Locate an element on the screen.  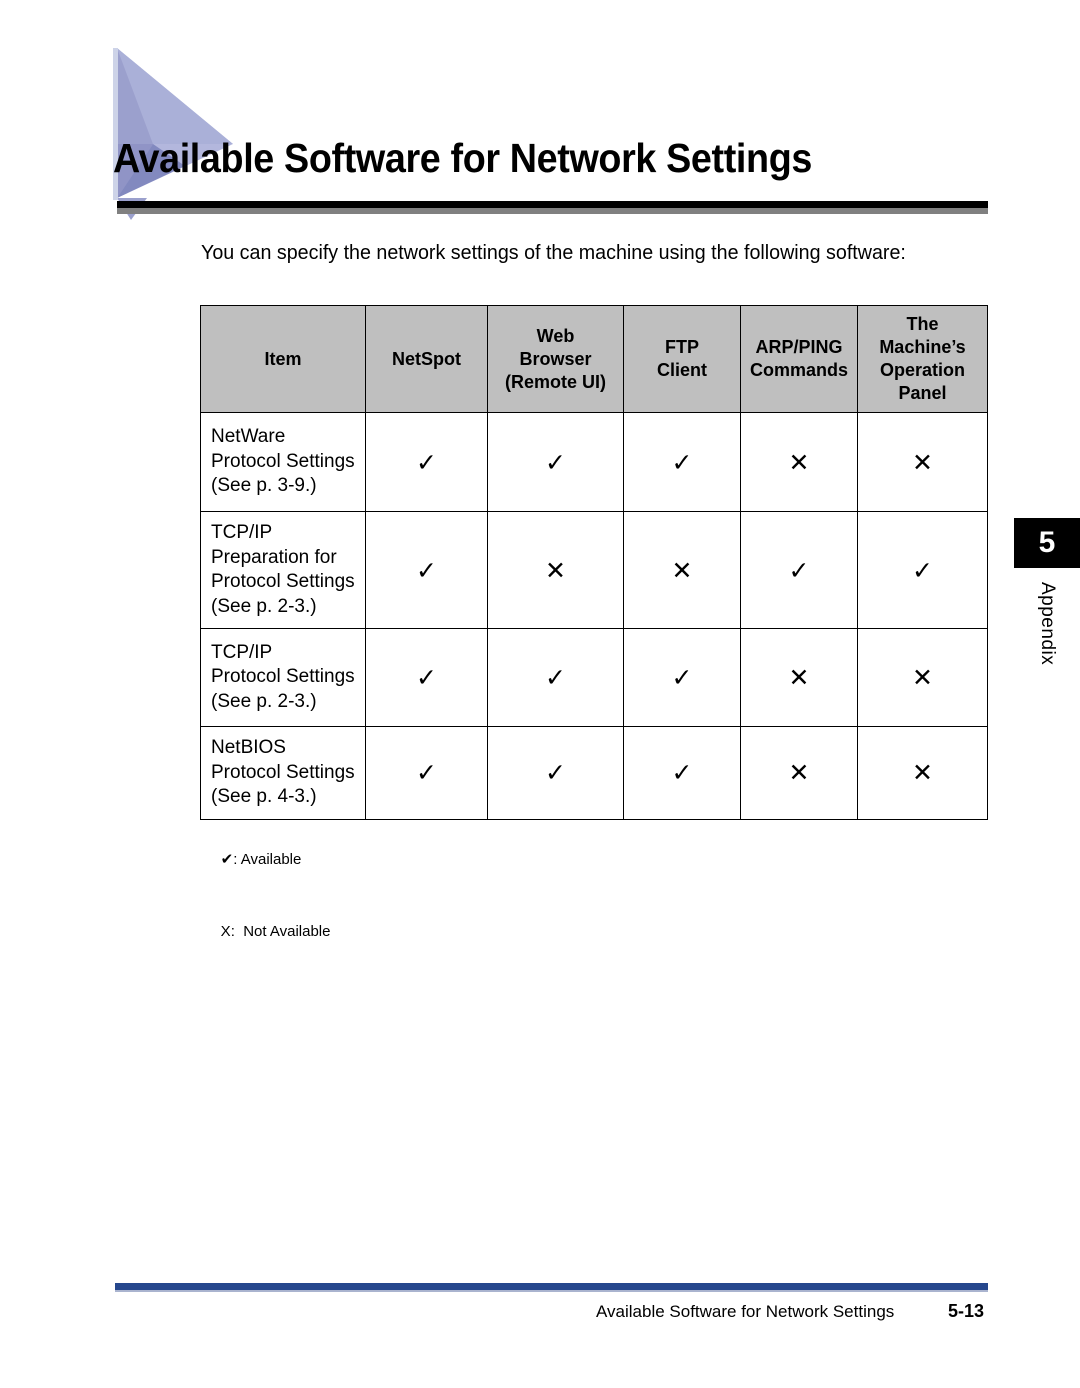
cell-netbios-web: ✓ is located at coordinates (555, 773).